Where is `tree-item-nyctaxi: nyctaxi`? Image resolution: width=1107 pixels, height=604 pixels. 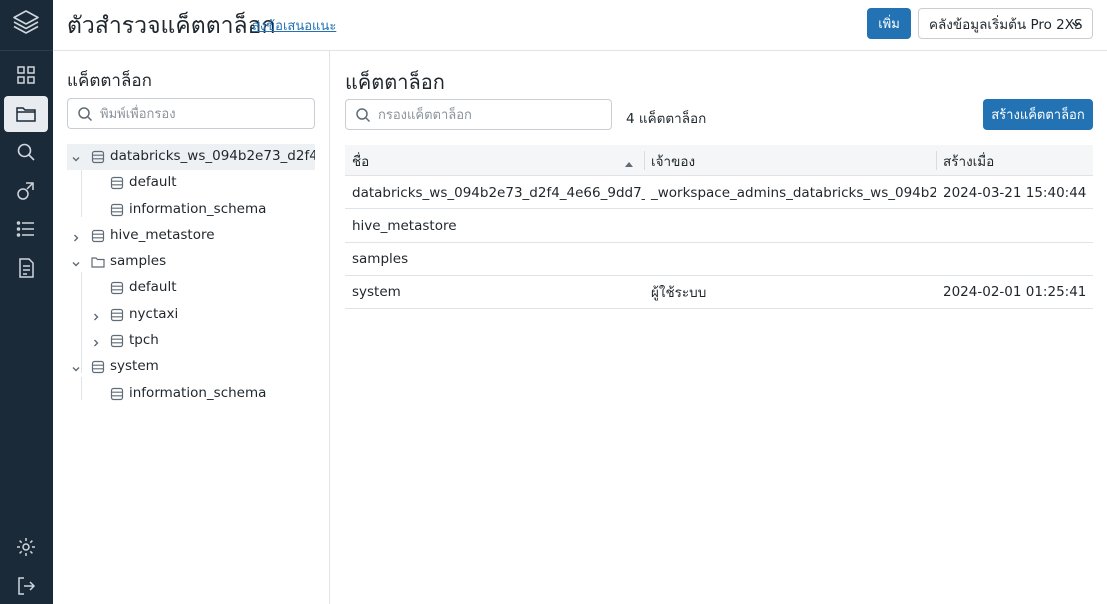
tree-item-nyctaxi: nyctaxi is located at coordinates (191, 315).